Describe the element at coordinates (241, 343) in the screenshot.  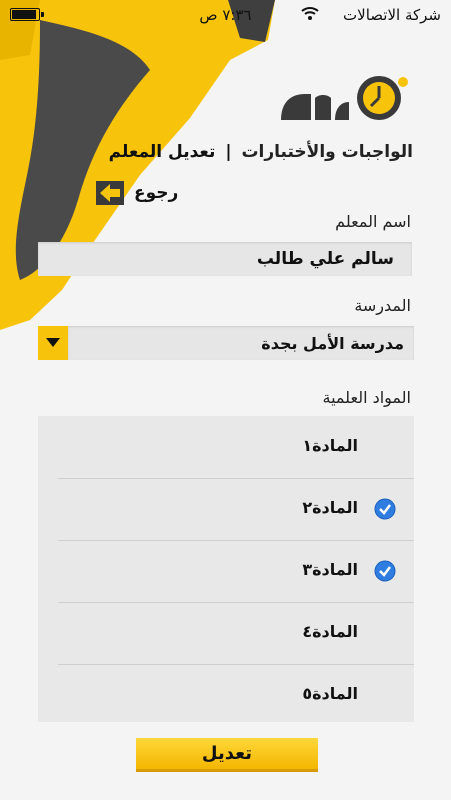
I see `school-selected-value: مدرسة الأمل بجدة` at that location.